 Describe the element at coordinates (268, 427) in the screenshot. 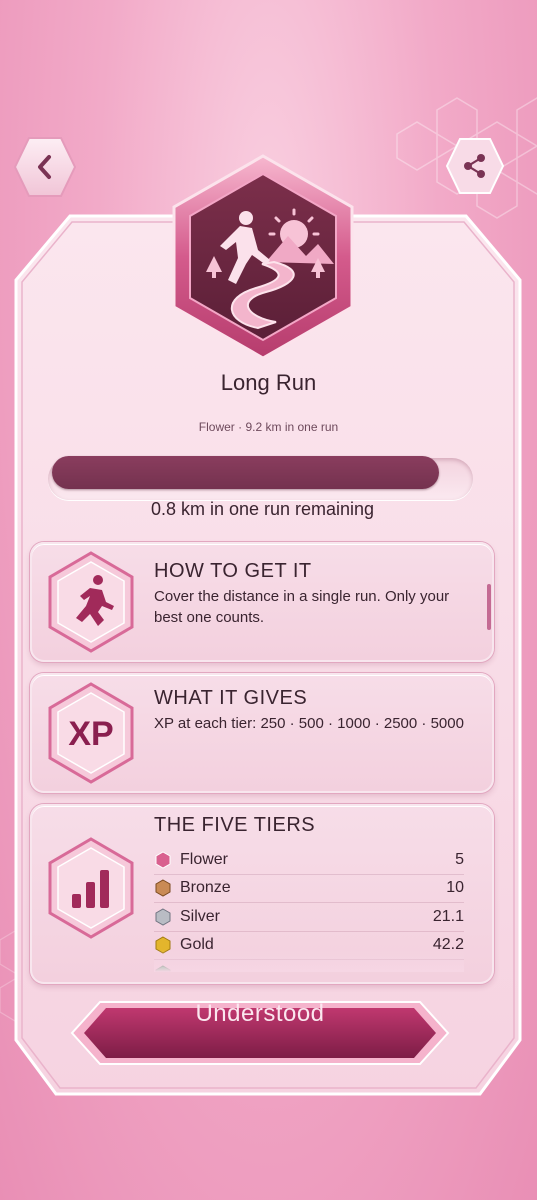

I see `achievement-subtitle: Flower · 9.2 km in one run` at that location.